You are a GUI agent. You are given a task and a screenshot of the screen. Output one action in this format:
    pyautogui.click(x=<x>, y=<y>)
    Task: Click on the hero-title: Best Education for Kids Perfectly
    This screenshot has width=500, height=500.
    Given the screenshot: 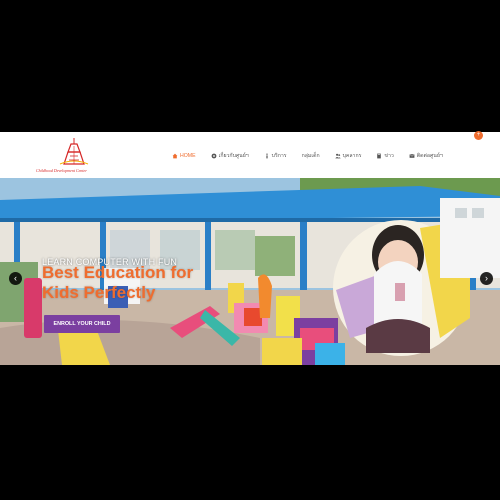 What is the action you would take?
    pyautogui.click(x=142, y=283)
    